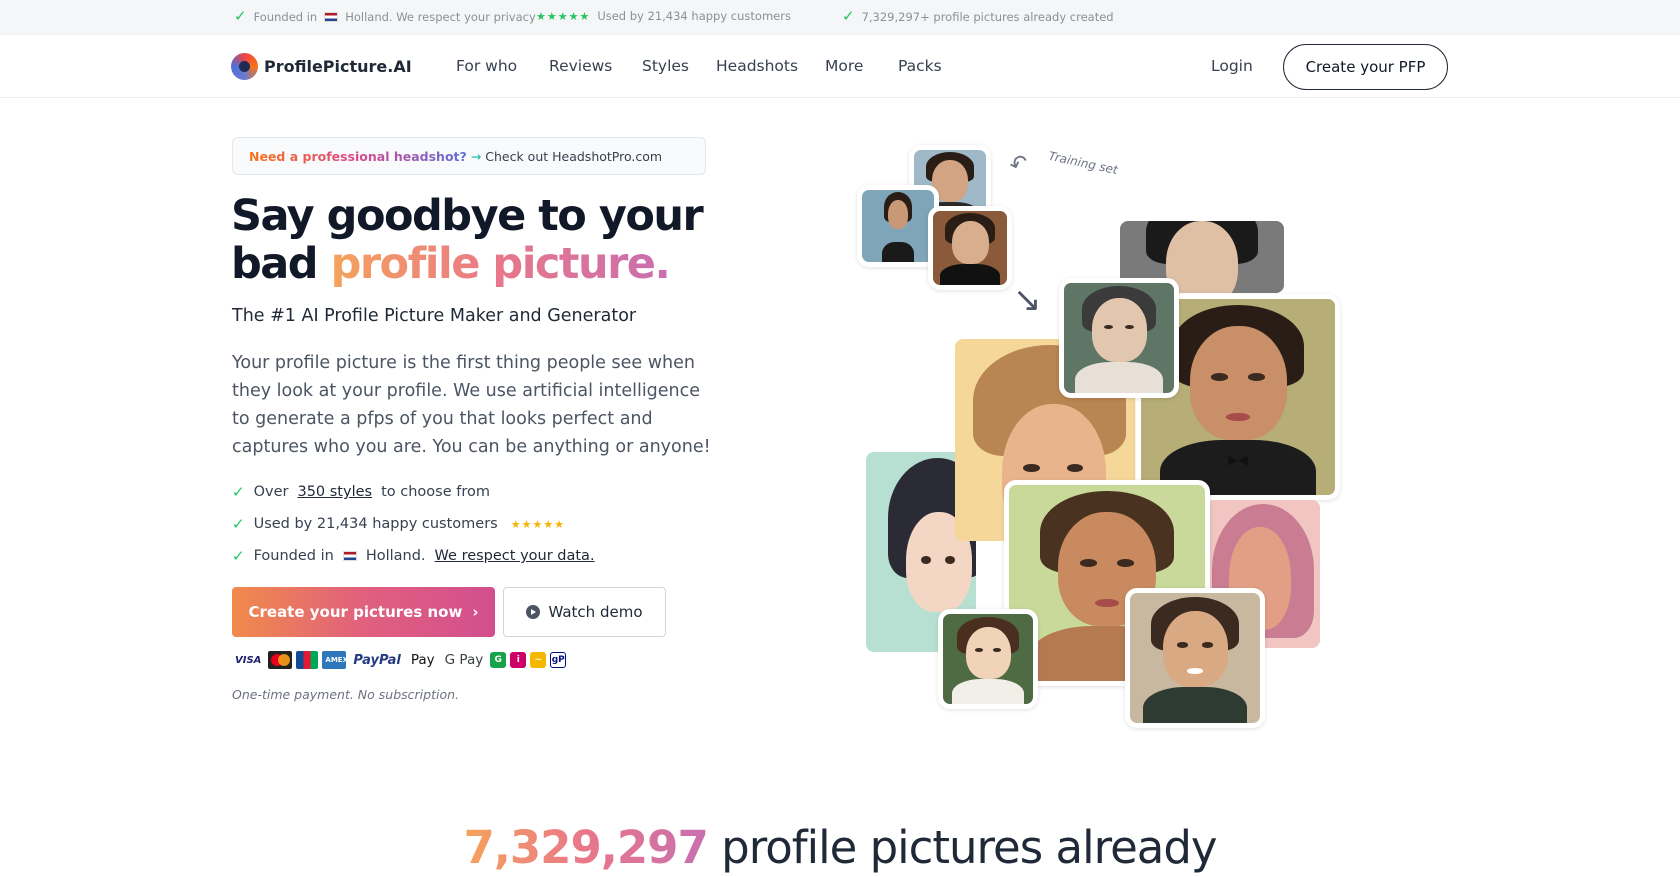 Image resolution: width=1680 pixels, height=876 pixels. I want to click on watch-demo-label: Watch demo, so click(595, 612).